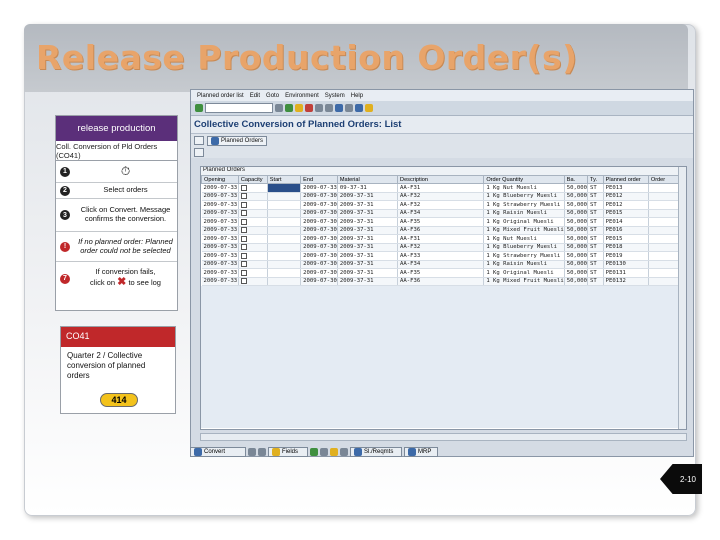 The width and height of the screenshot is (720, 540). Describe the element at coordinates (284, 179) in the screenshot. I see `column-header: Start` at that location.